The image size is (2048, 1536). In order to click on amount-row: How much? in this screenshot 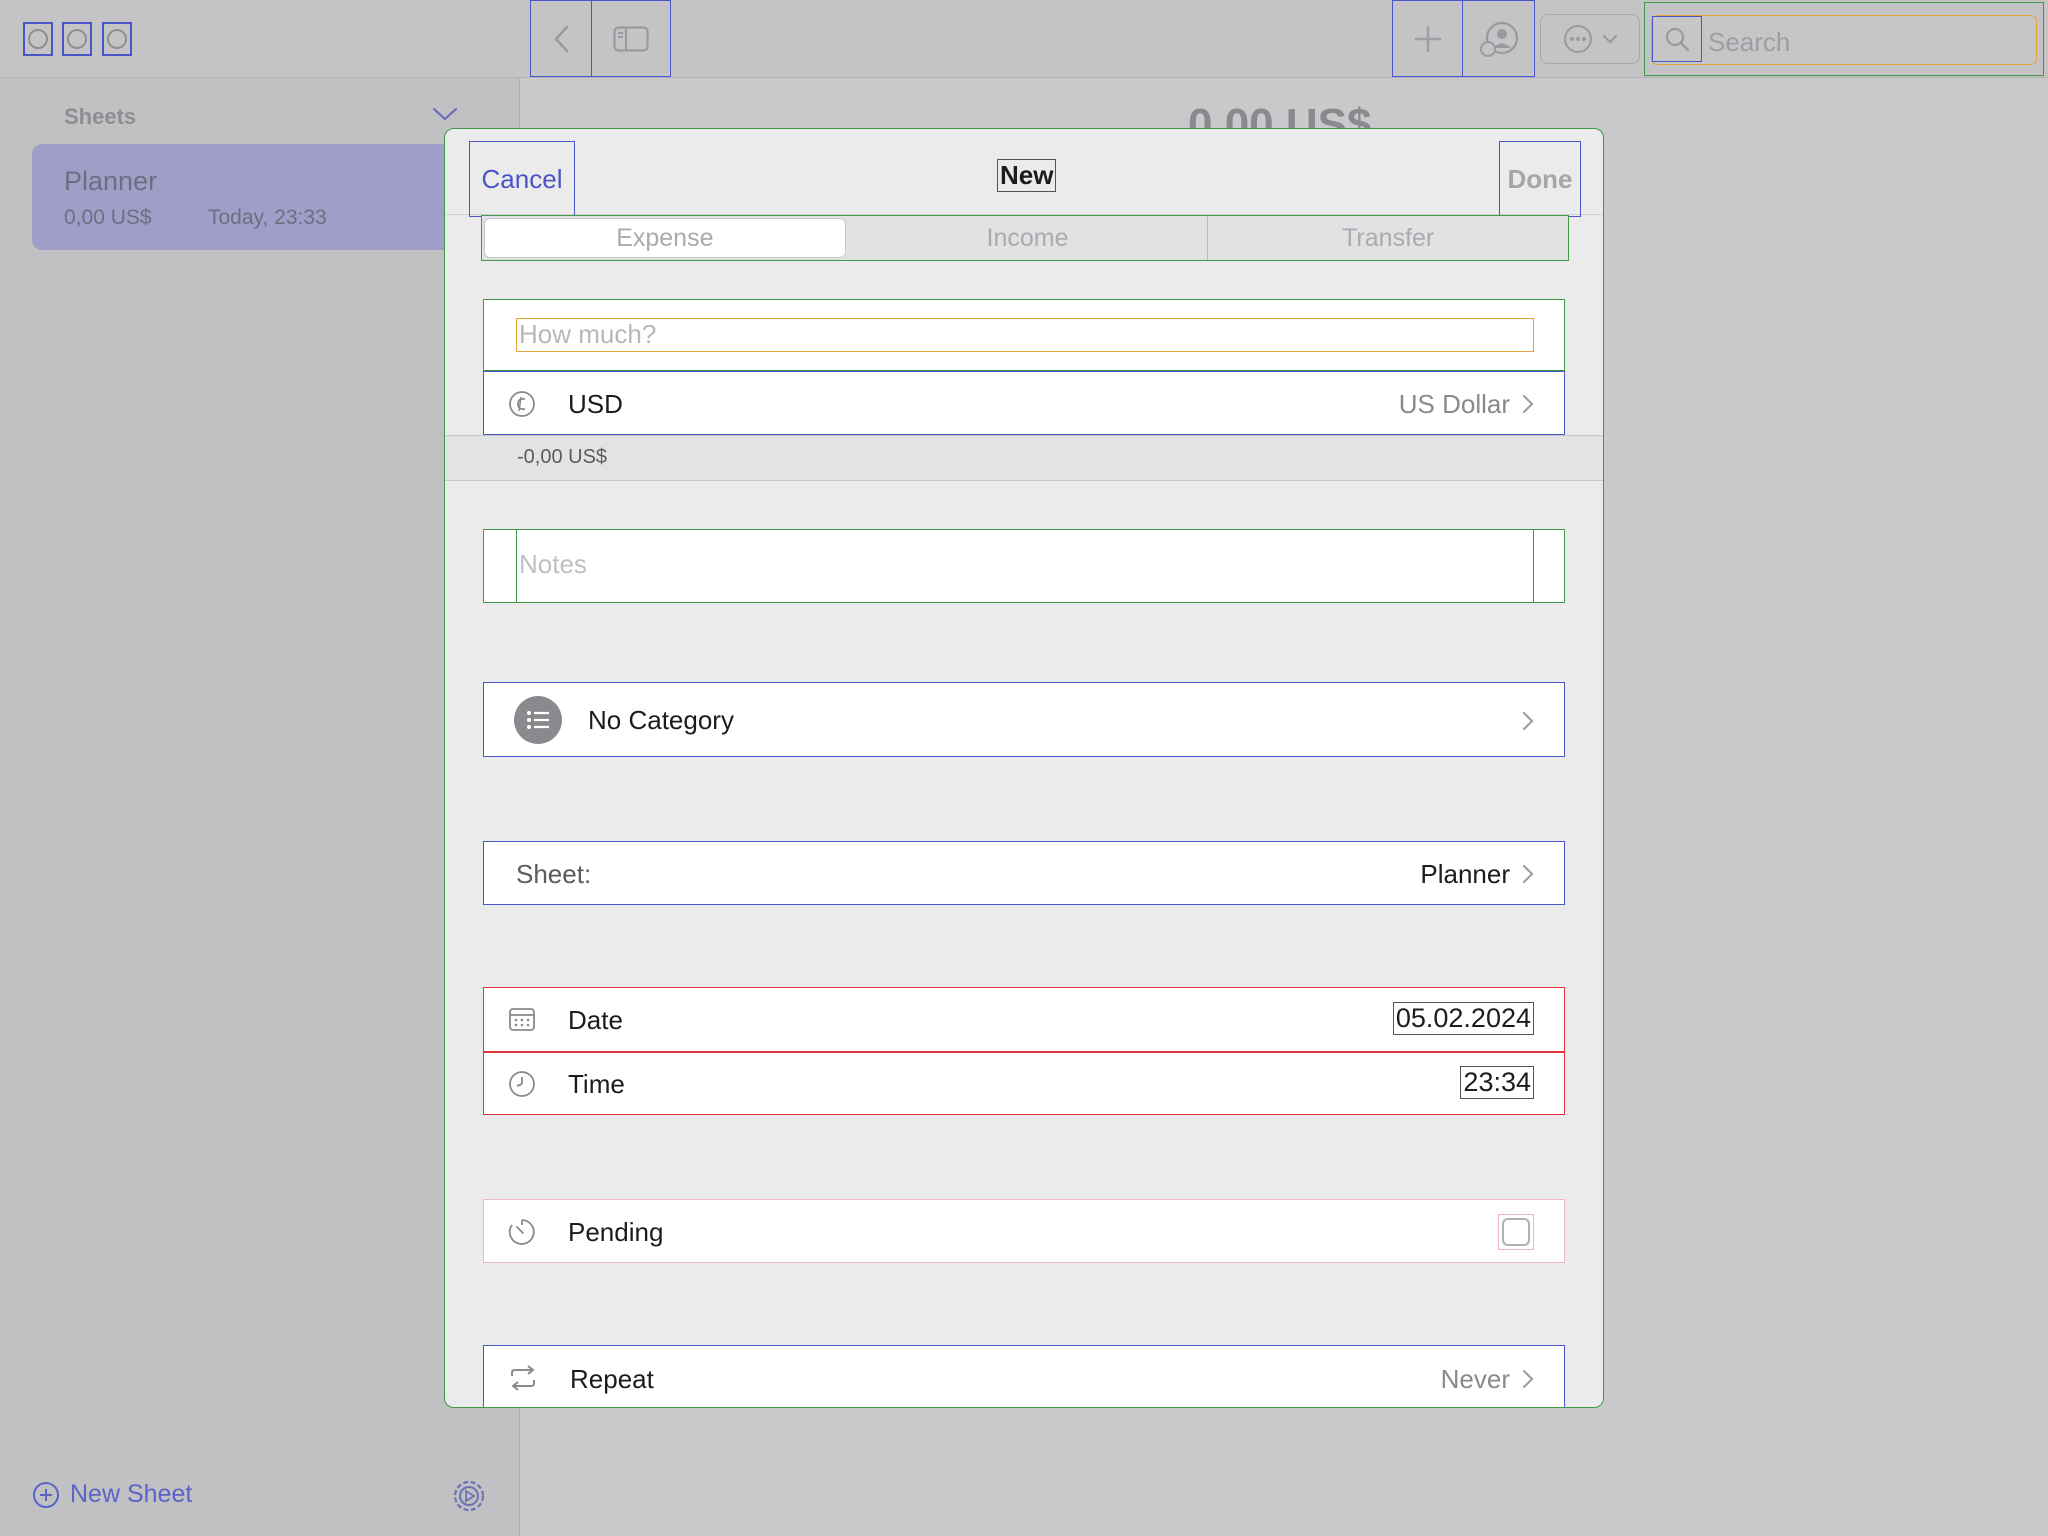, I will do `click(1024, 335)`.